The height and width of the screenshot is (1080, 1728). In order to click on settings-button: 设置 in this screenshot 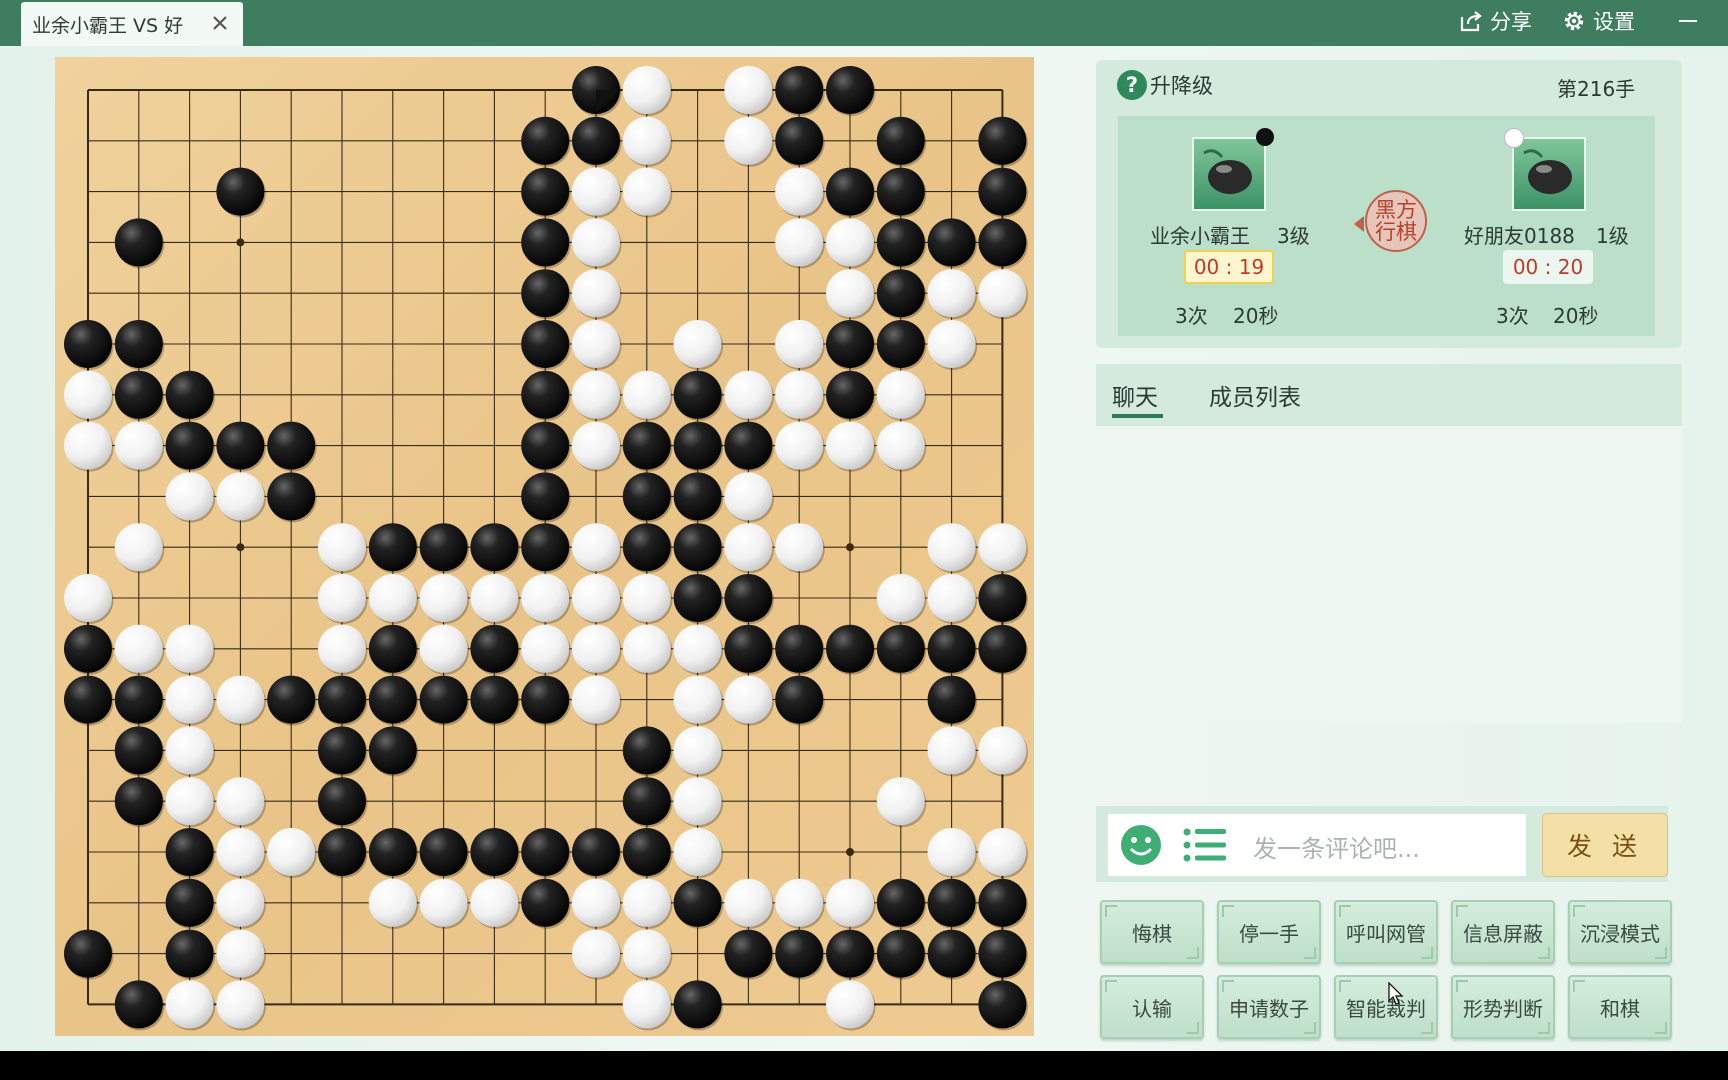, I will do `click(1598, 21)`.